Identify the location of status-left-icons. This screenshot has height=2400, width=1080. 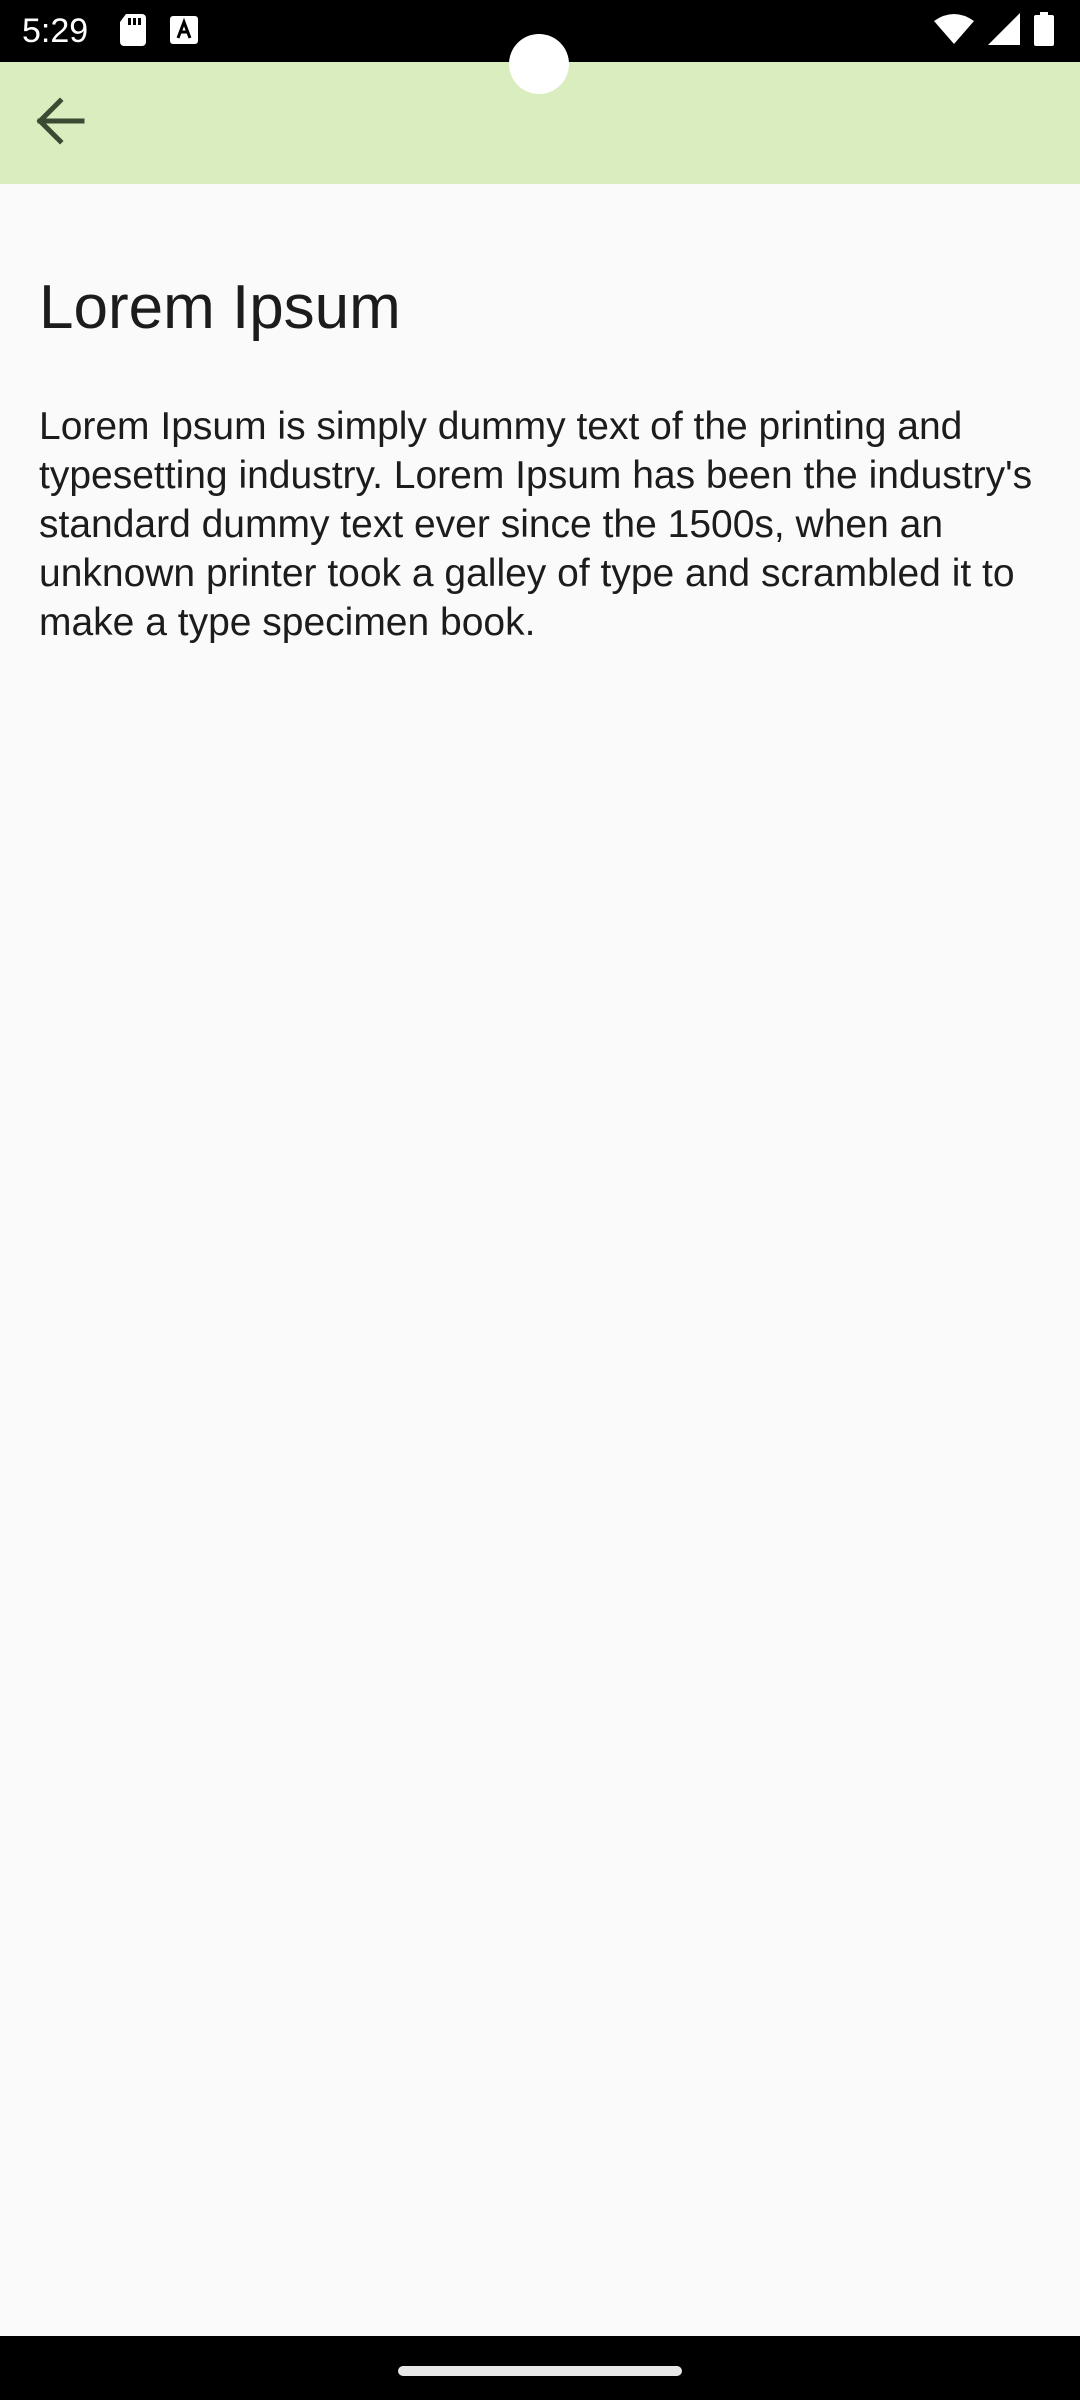
(159, 32).